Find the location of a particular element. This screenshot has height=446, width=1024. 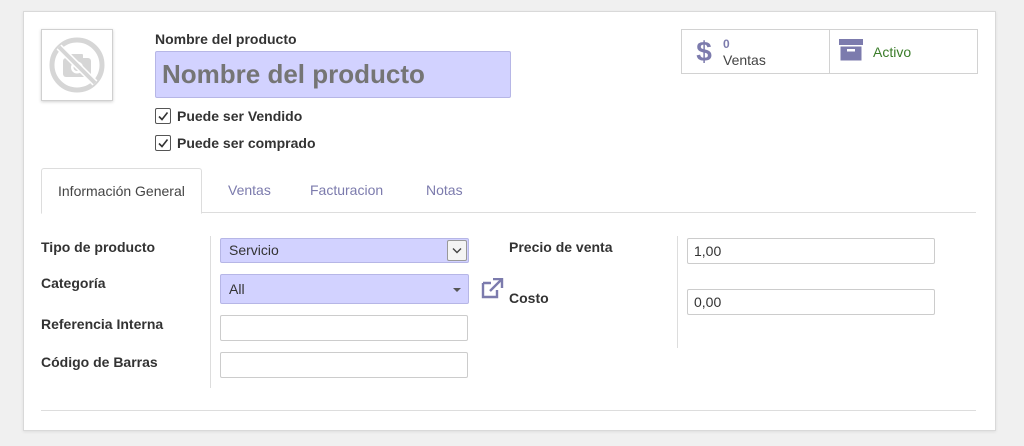

product-type-label: Tipo de producto is located at coordinates (98, 247).